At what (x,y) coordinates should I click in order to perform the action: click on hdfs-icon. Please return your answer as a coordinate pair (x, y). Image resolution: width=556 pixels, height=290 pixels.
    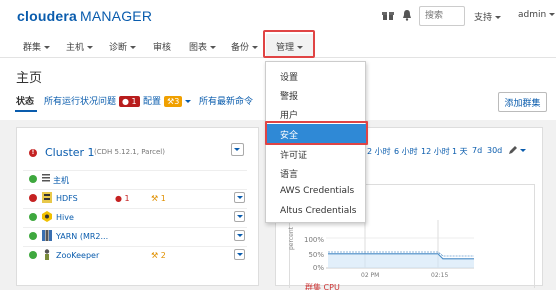
    Looking at the image, I should click on (47, 199).